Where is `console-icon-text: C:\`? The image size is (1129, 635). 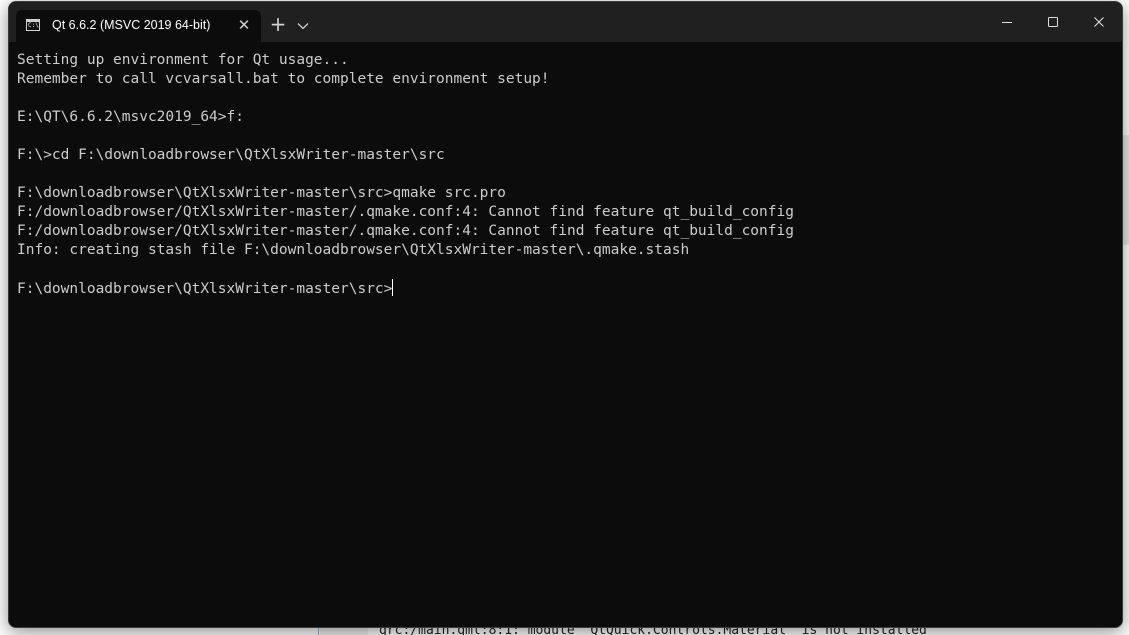 console-icon-text: C:\ is located at coordinates (33, 25).